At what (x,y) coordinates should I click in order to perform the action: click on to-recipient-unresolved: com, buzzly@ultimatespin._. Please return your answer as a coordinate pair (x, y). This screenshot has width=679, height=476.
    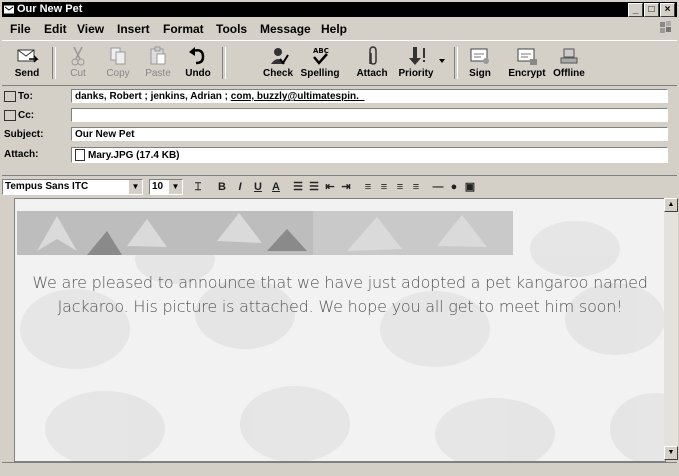
    Looking at the image, I should click on (298, 96).